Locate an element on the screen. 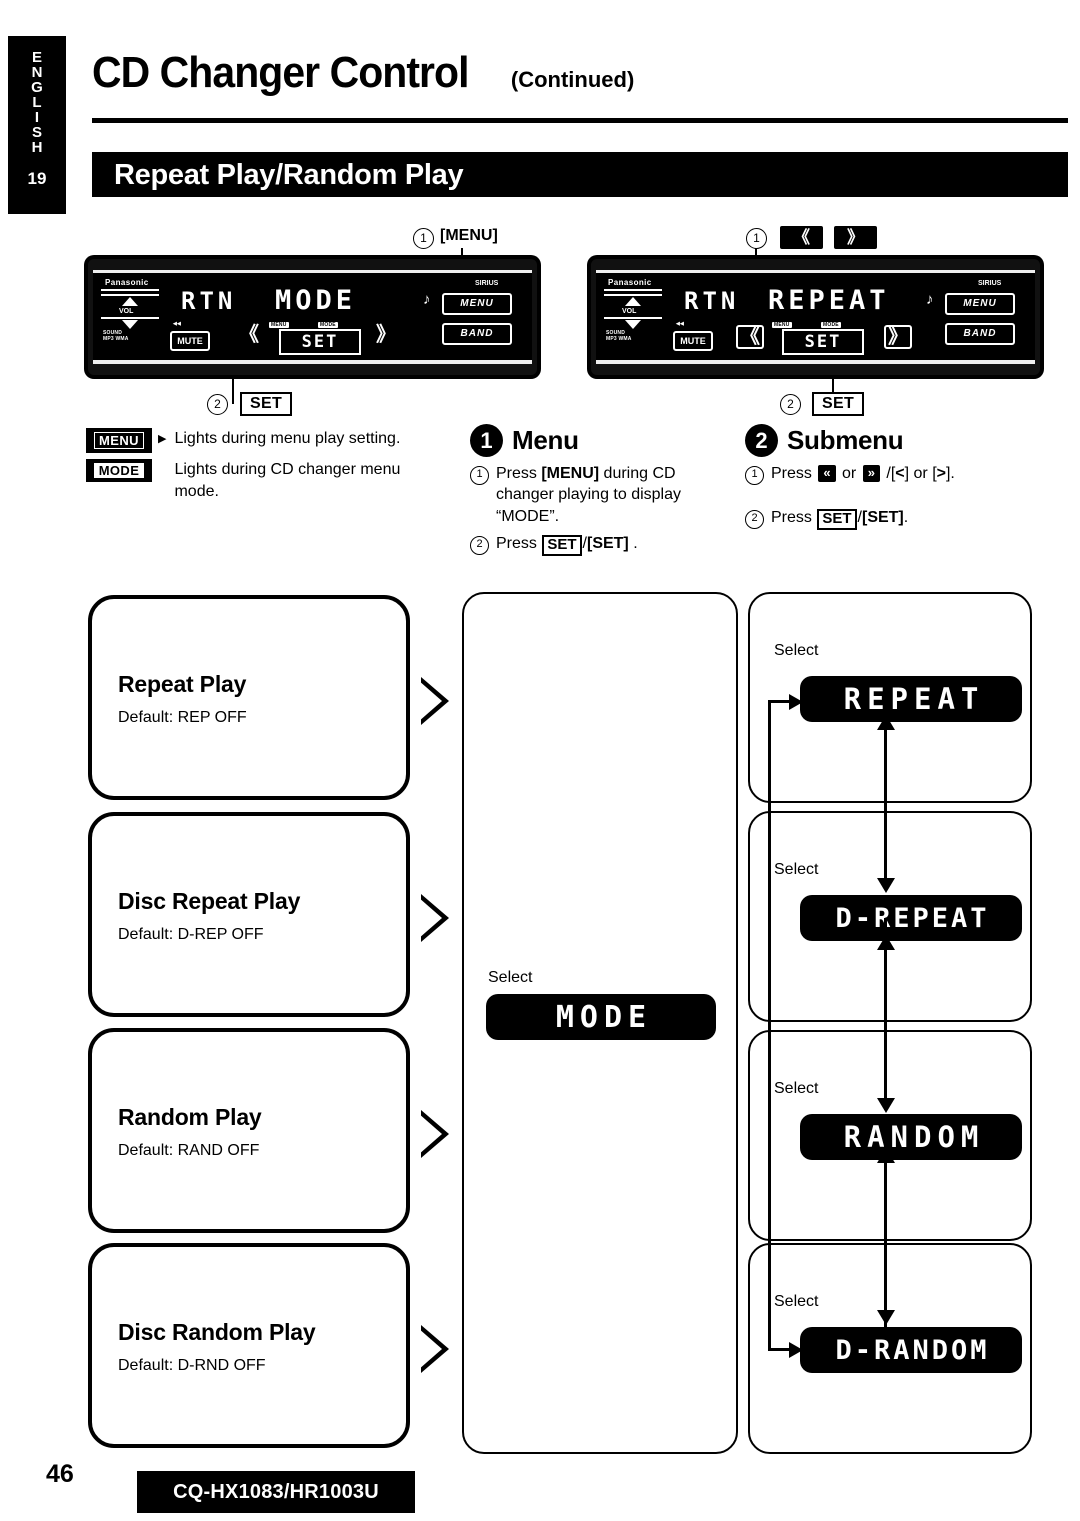  callout-number-2-right: 2 is located at coordinates (790, 404).